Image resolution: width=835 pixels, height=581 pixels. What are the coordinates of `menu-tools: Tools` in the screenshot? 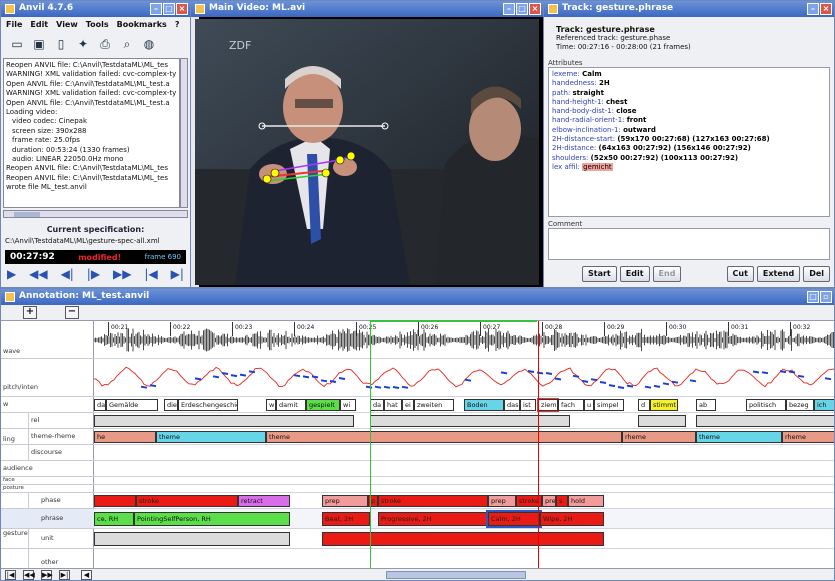 It's located at (97, 24).